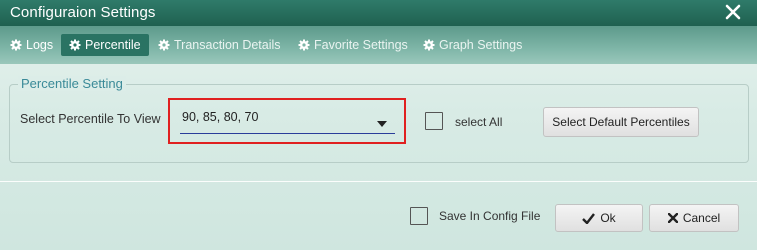 This screenshot has height=250, width=757. I want to click on ok-button: Ok, so click(599, 218).